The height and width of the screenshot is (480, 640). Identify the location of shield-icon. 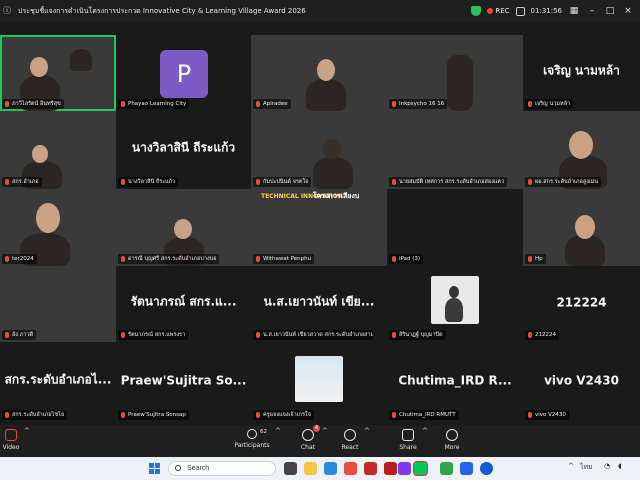
(476, 11).